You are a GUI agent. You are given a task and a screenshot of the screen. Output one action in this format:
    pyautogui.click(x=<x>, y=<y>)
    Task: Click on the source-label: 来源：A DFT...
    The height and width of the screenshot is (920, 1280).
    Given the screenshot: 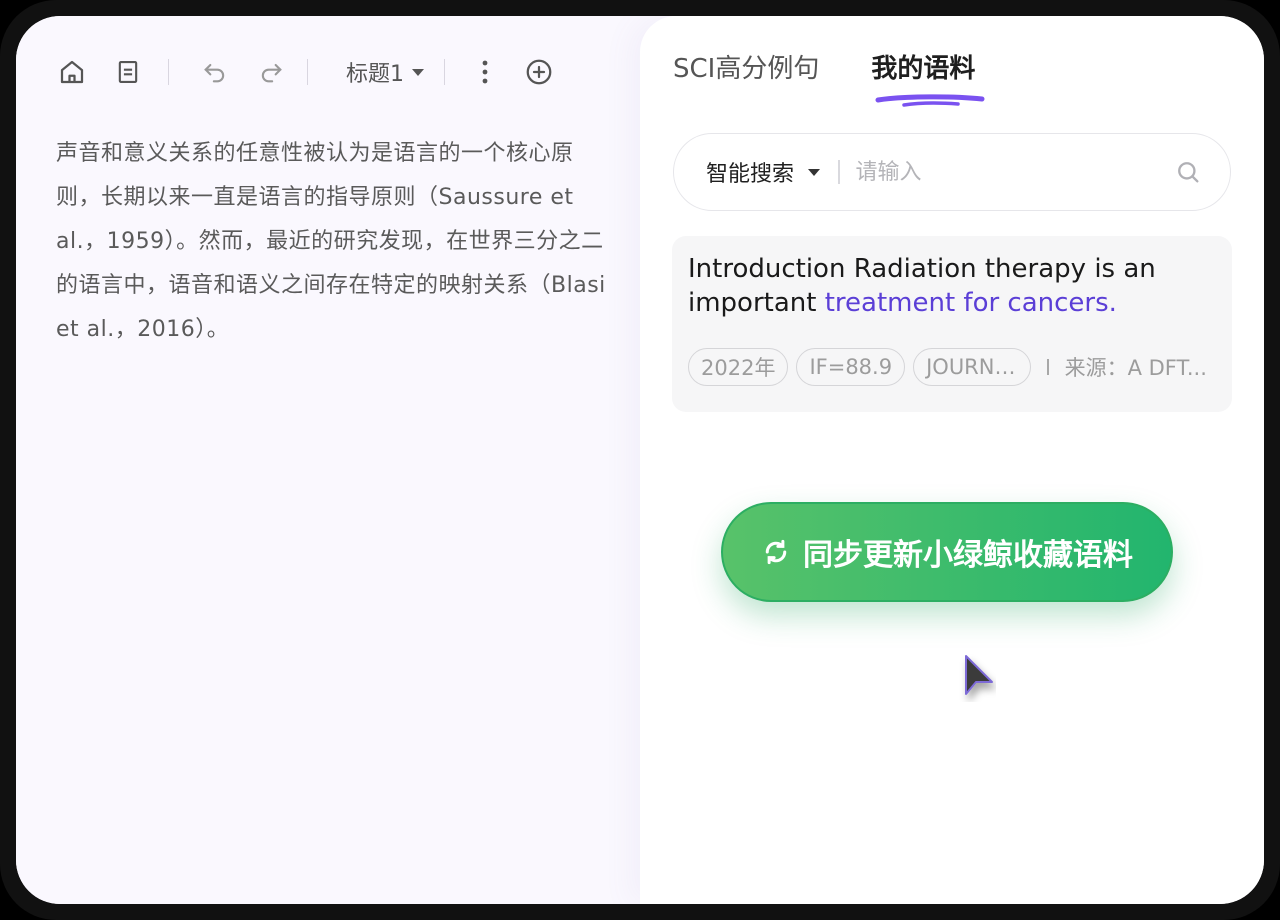 What is the action you would take?
    pyautogui.click(x=1135, y=368)
    